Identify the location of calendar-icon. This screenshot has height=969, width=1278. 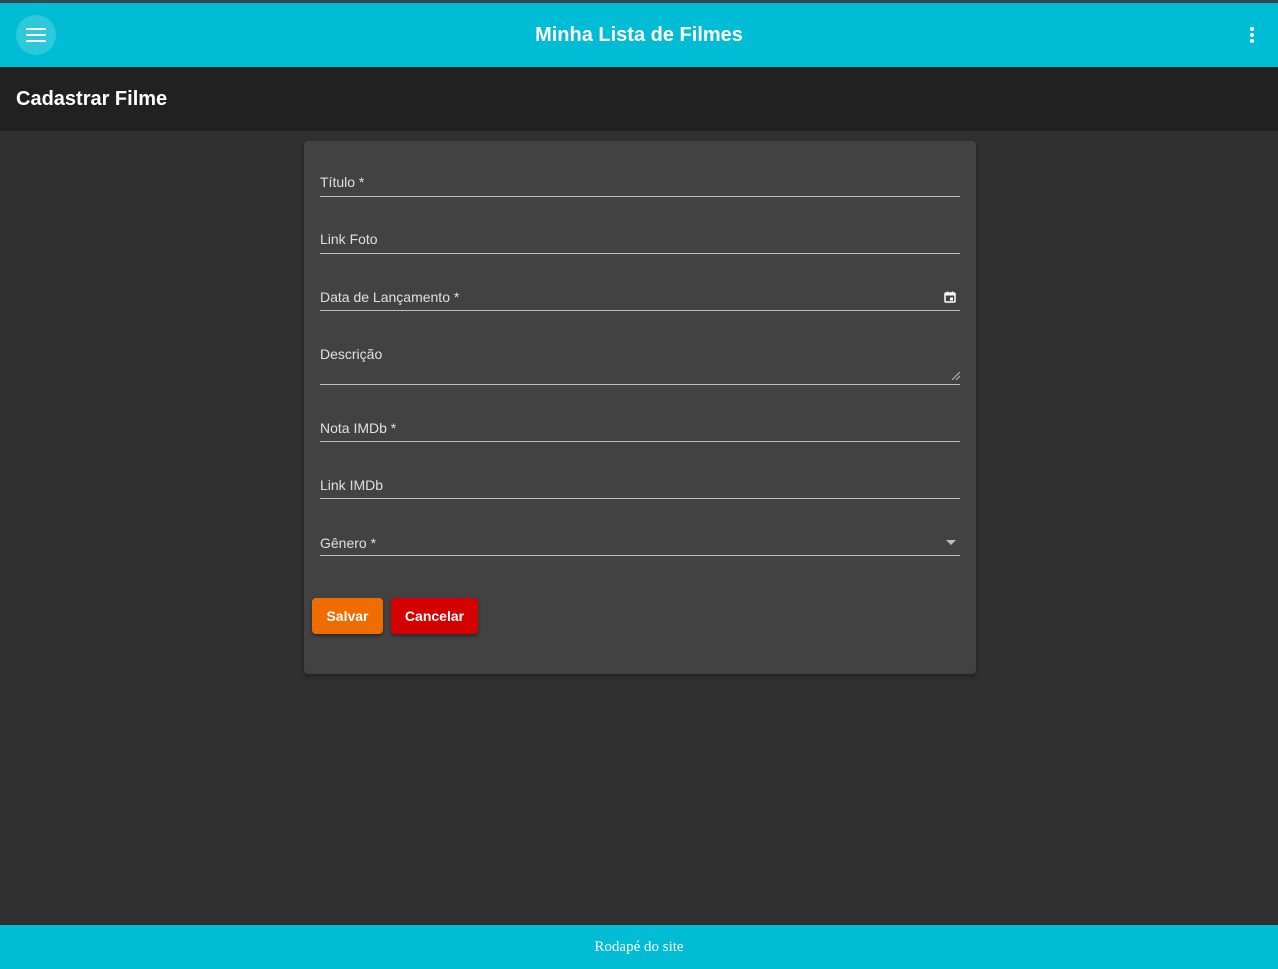
(950, 297).